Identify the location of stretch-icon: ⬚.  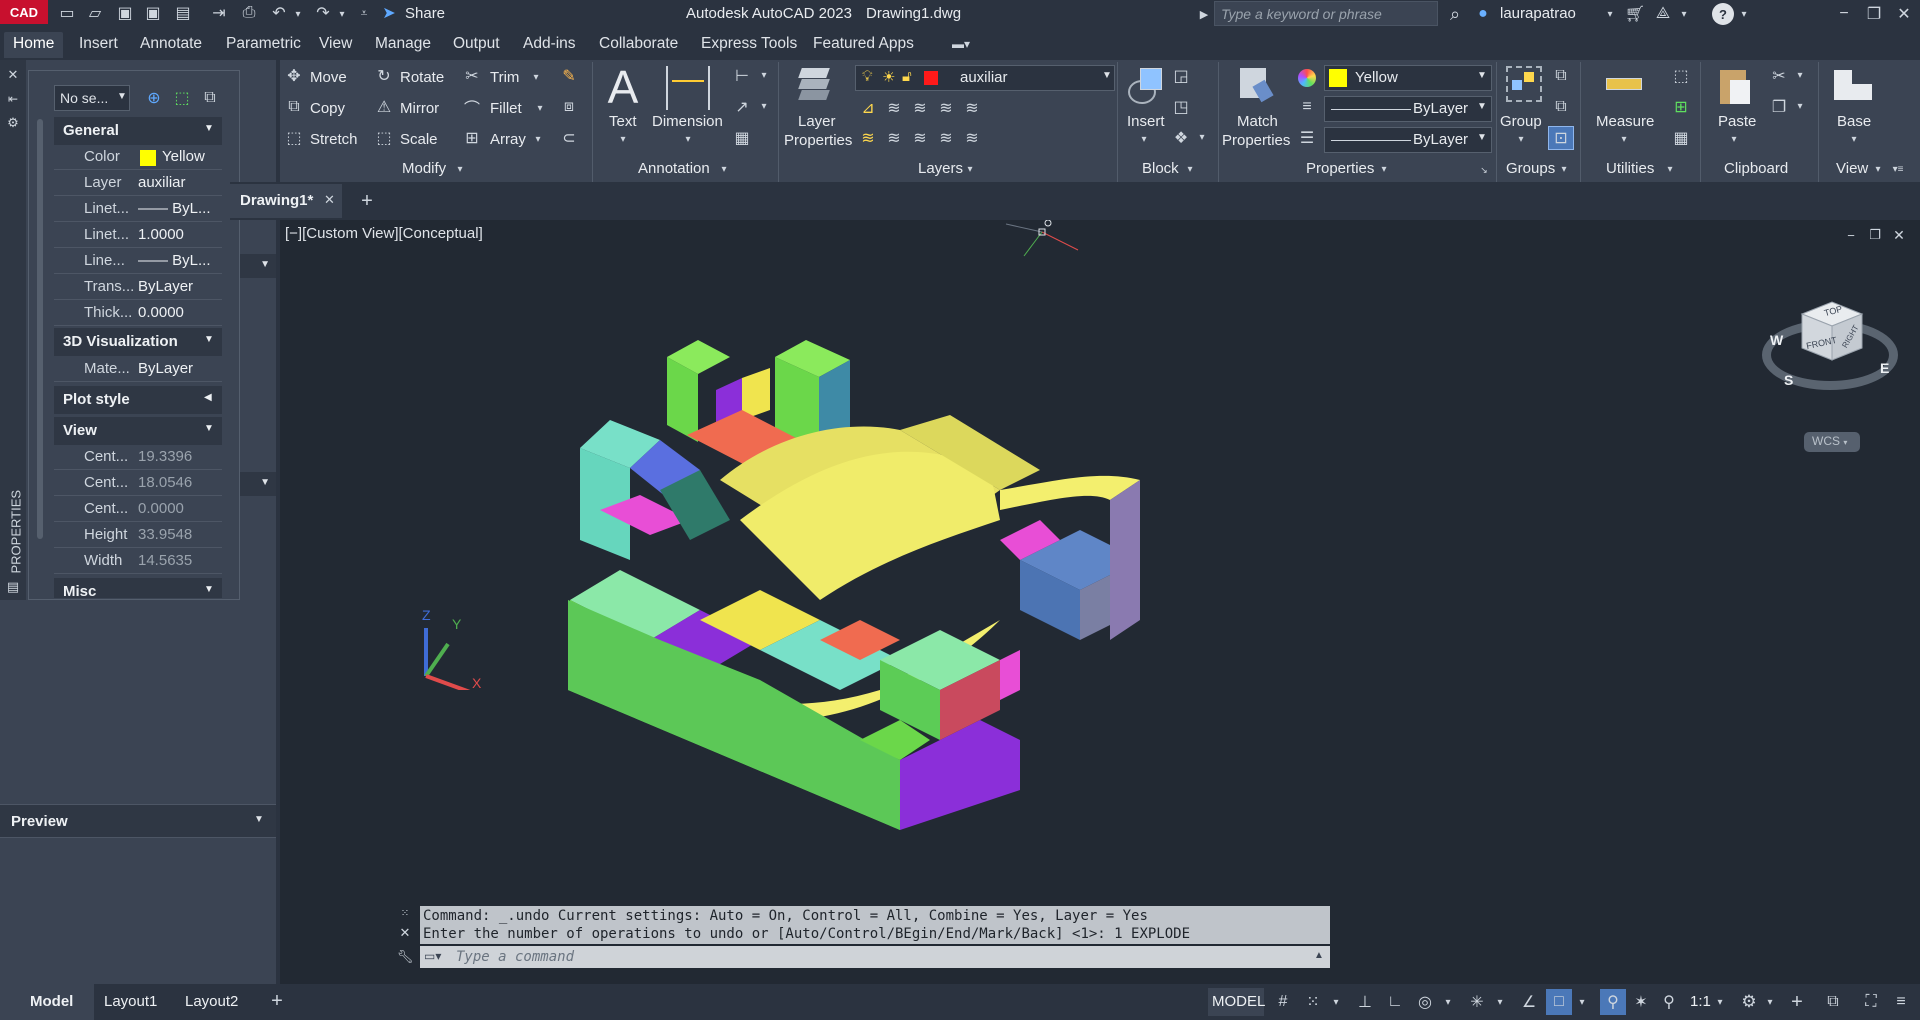
(294, 138).